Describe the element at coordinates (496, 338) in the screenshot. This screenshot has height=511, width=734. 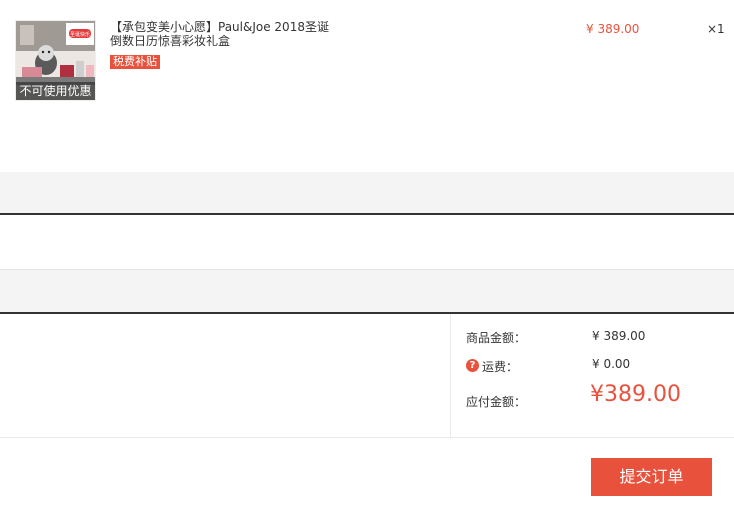
I see `goods-amount-label: 商品金额：` at that location.